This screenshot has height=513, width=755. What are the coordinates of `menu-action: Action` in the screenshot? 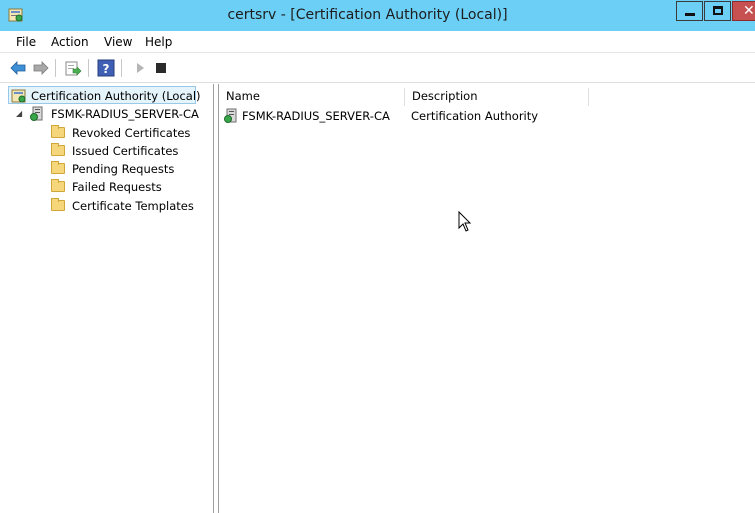 It's located at (70, 42).